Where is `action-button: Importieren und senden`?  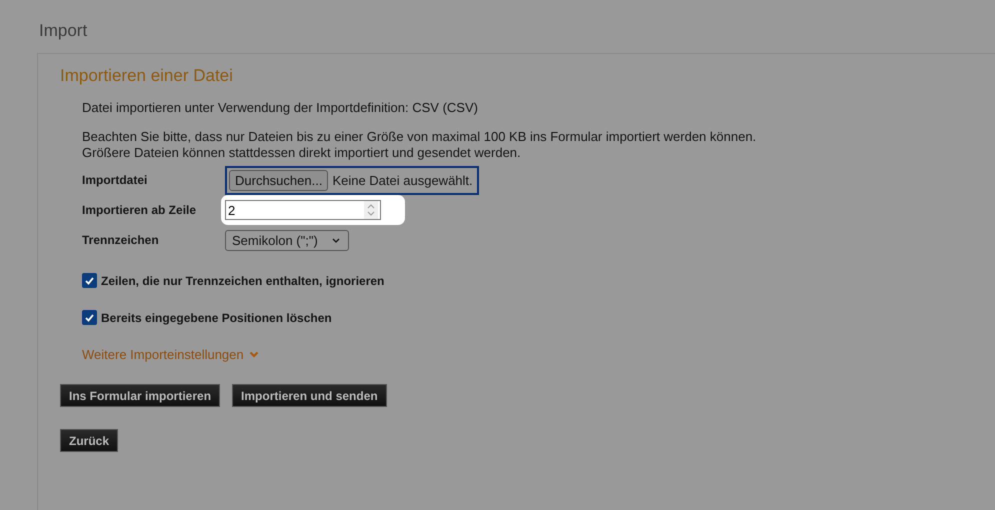 action-button: Importieren und senden is located at coordinates (309, 395).